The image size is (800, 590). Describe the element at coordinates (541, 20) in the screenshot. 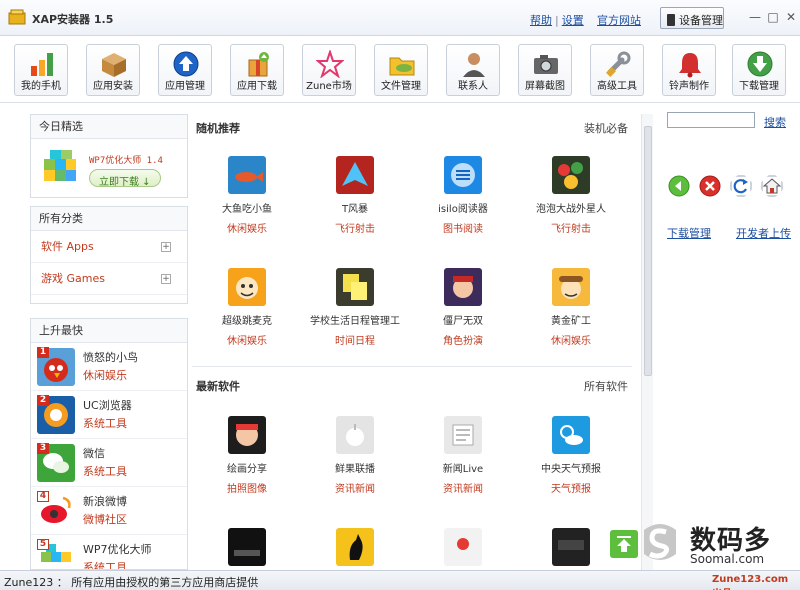

I see `help-link: 帮助` at that location.